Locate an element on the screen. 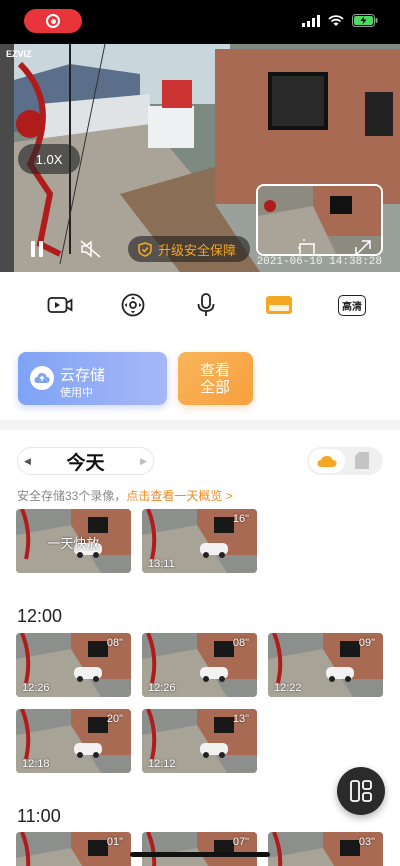 Image resolution: width=400 pixels, height=866 pixels. upgrade-security-button: 升级安全保障 is located at coordinates (189, 249).